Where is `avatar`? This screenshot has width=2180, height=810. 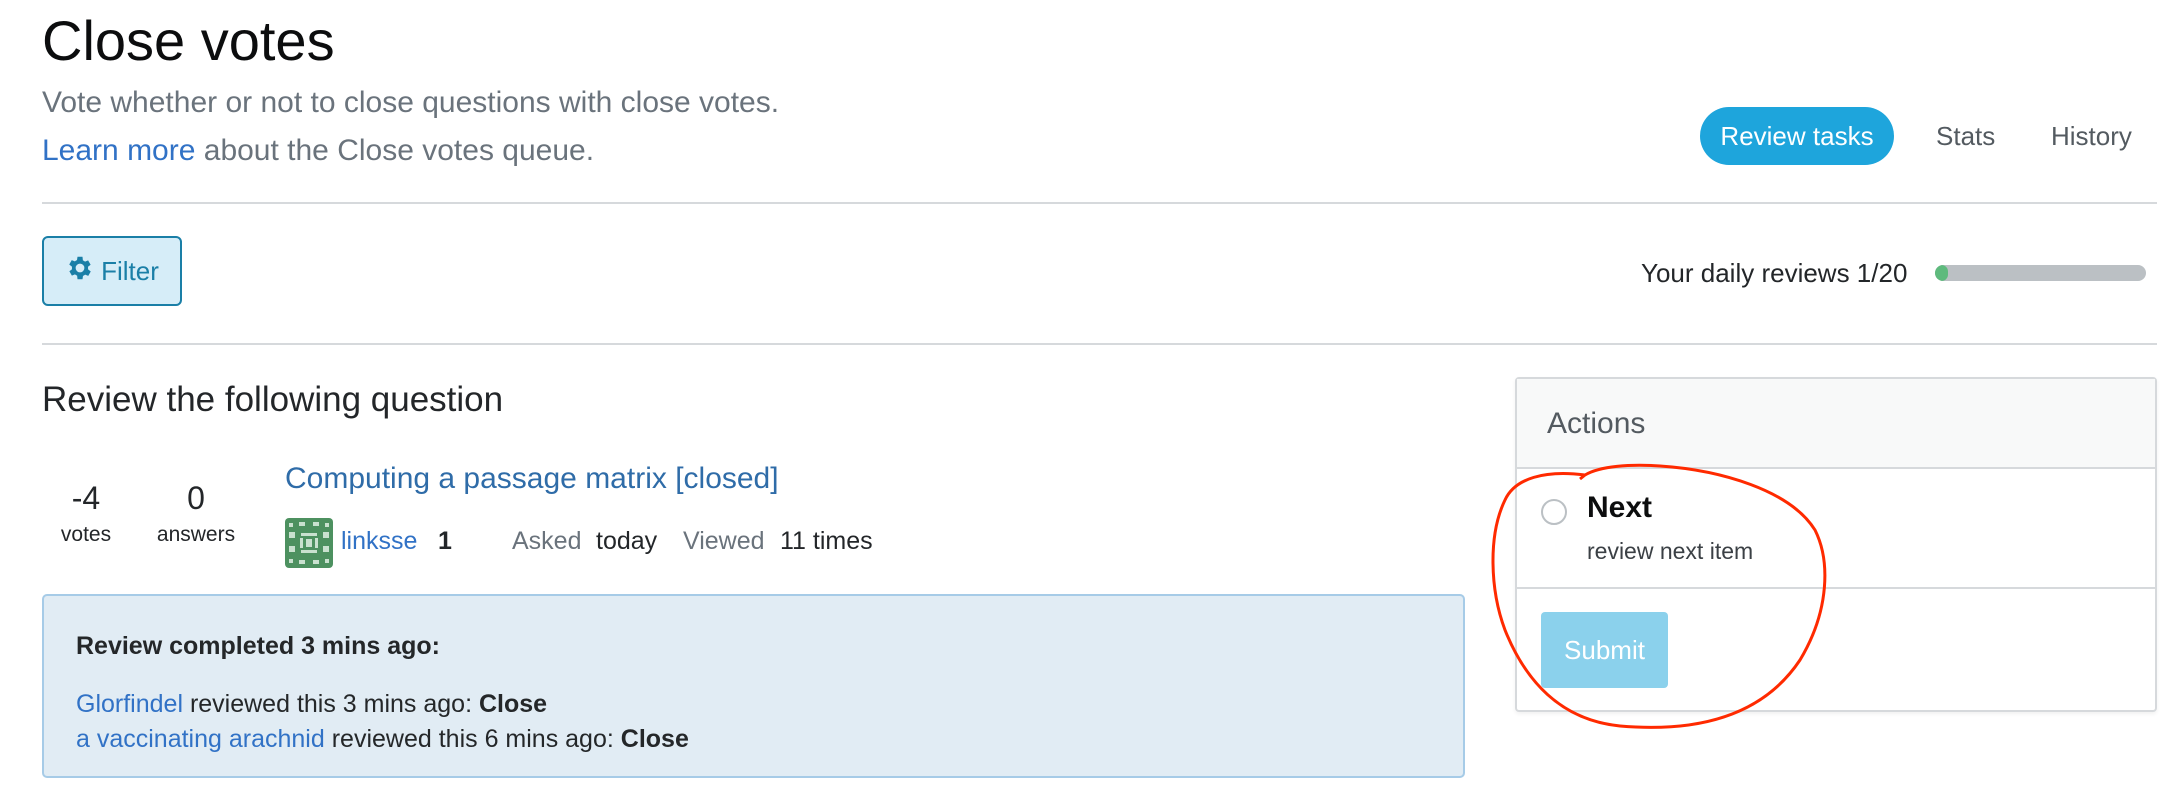
avatar is located at coordinates (309, 543).